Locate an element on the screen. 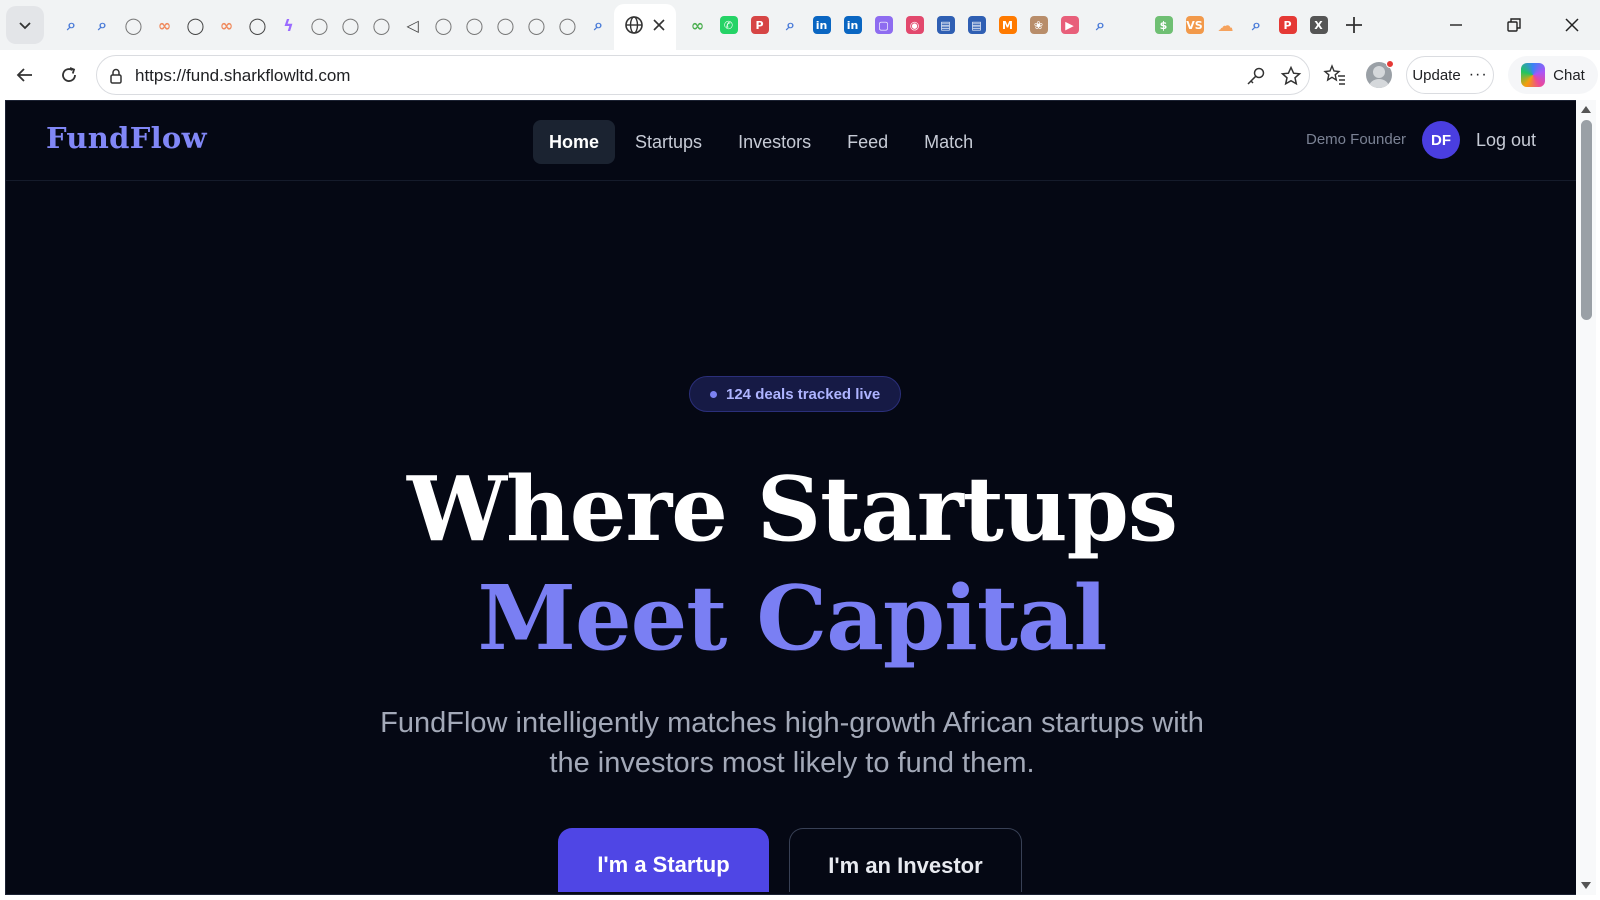 The height and width of the screenshot is (900, 1600). scroll-down-icon is located at coordinates (1586, 885).